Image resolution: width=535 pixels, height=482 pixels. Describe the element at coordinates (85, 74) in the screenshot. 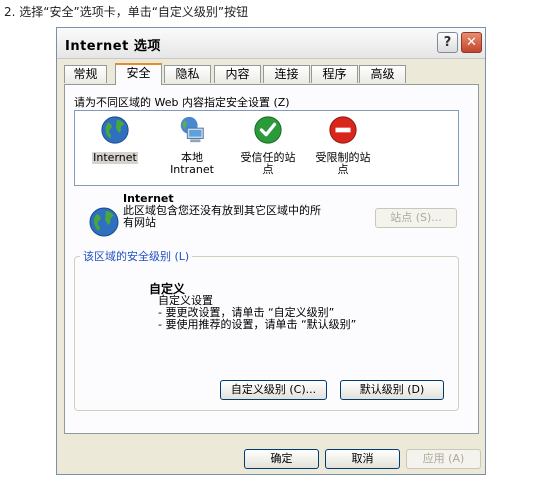

I see `tab-general: 常规` at that location.